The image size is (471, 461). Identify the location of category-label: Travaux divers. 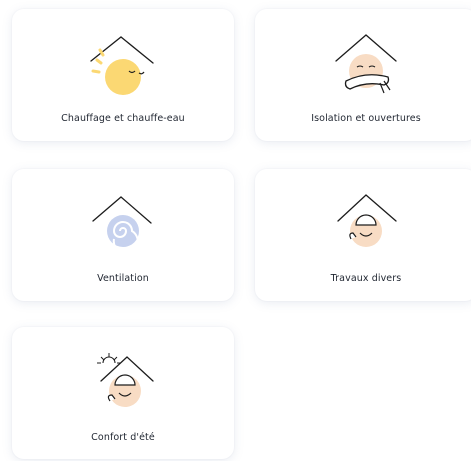
(366, 278).